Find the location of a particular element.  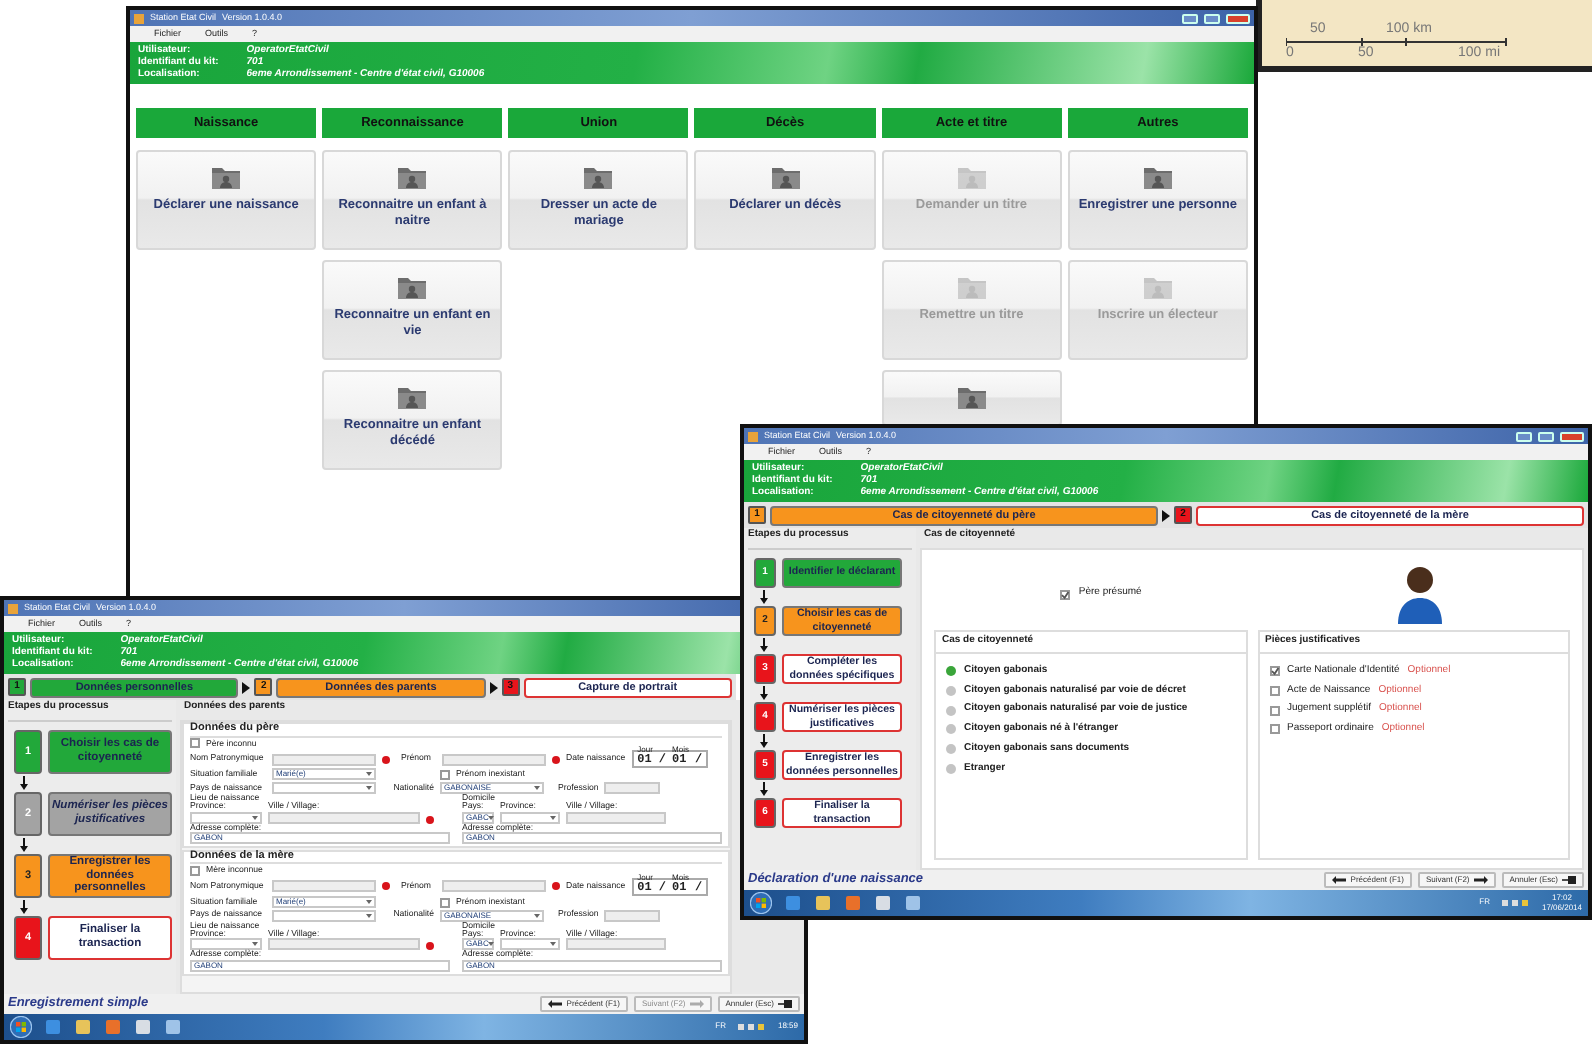

person-silhouette-icon is located at coordinates (1419, 594).